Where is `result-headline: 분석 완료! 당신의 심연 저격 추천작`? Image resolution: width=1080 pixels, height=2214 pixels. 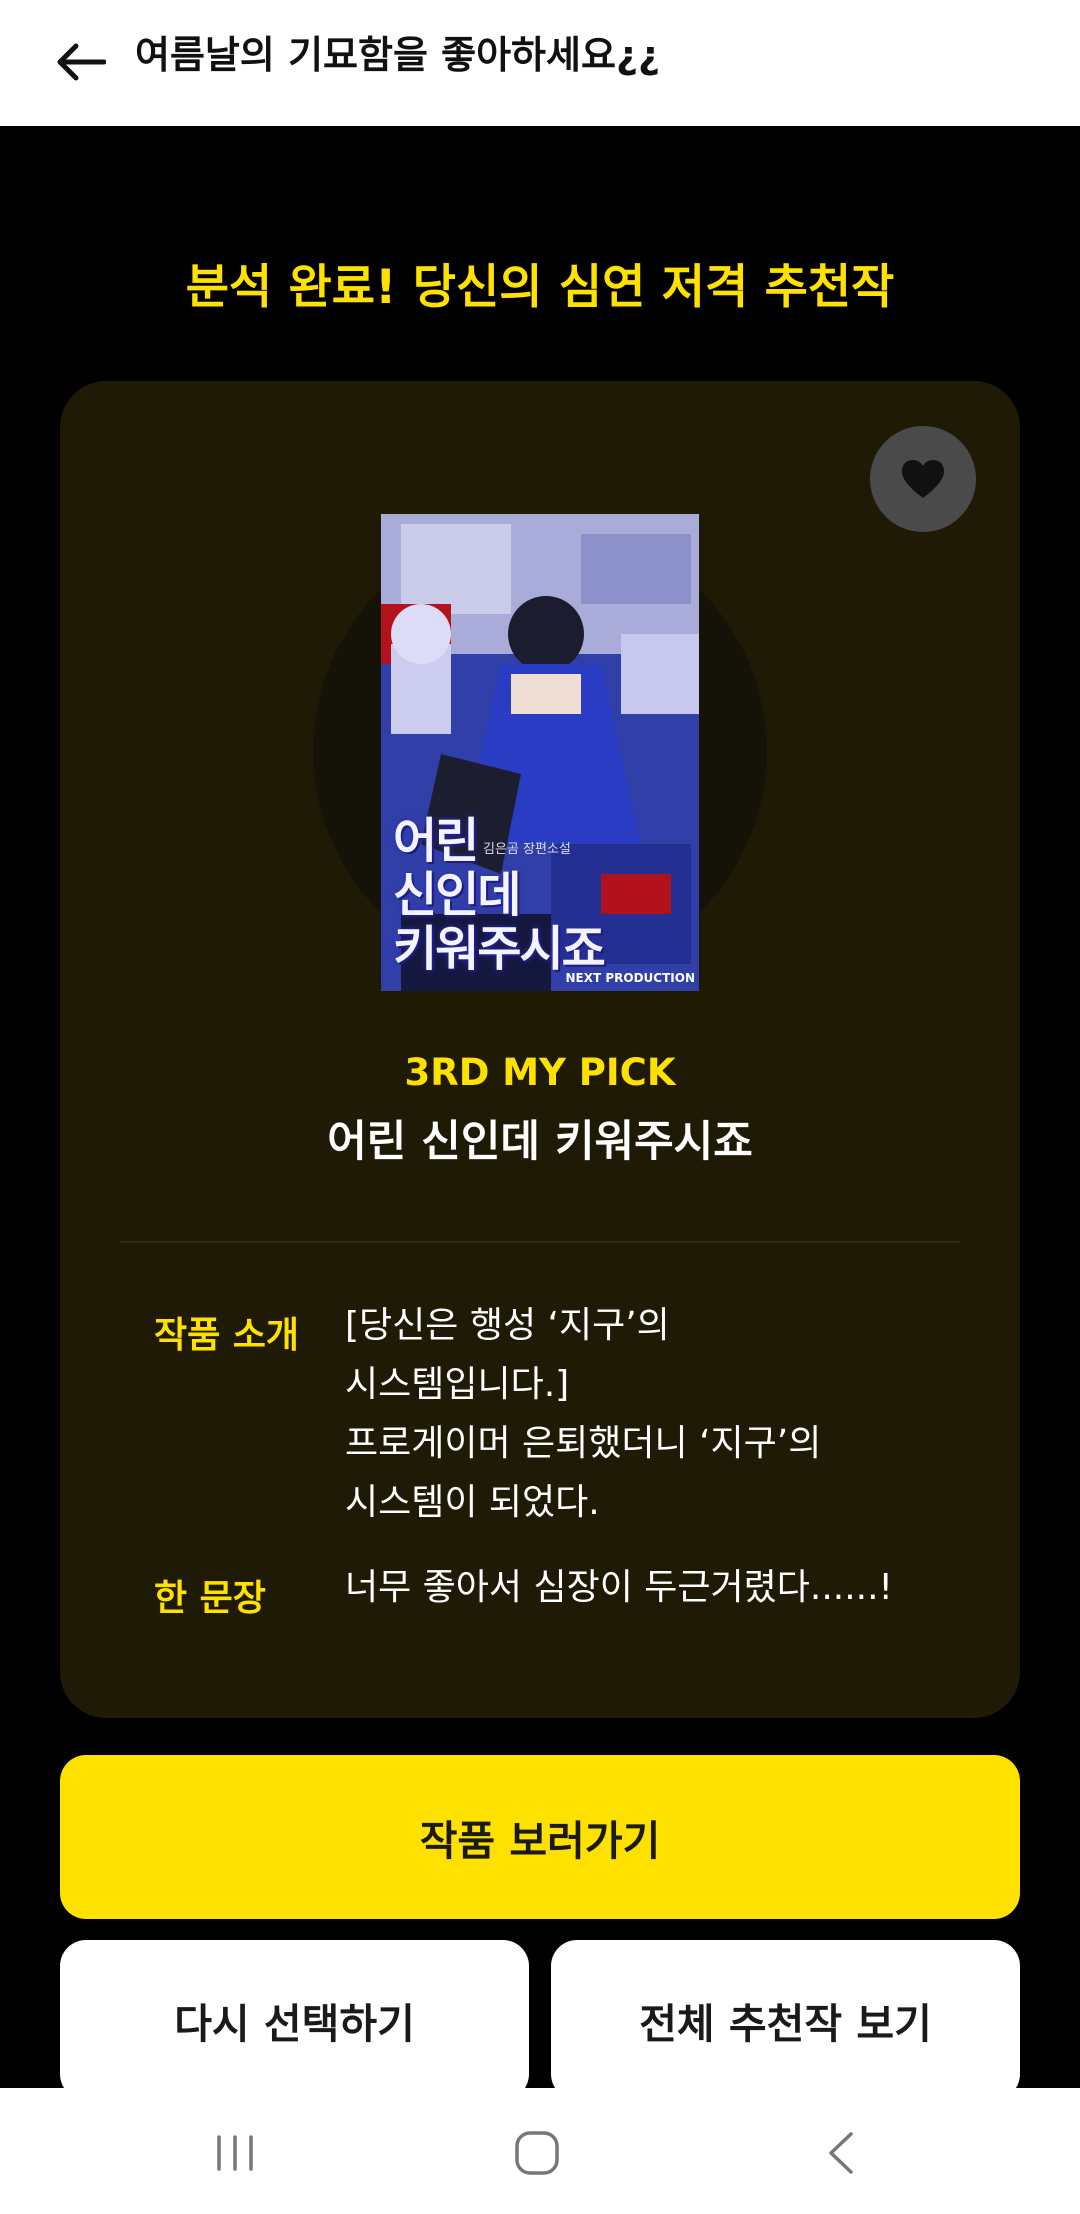
result-headline: 분석 완료! 당신의 심연 저격 추천작 is located at coordinates (540, 287).